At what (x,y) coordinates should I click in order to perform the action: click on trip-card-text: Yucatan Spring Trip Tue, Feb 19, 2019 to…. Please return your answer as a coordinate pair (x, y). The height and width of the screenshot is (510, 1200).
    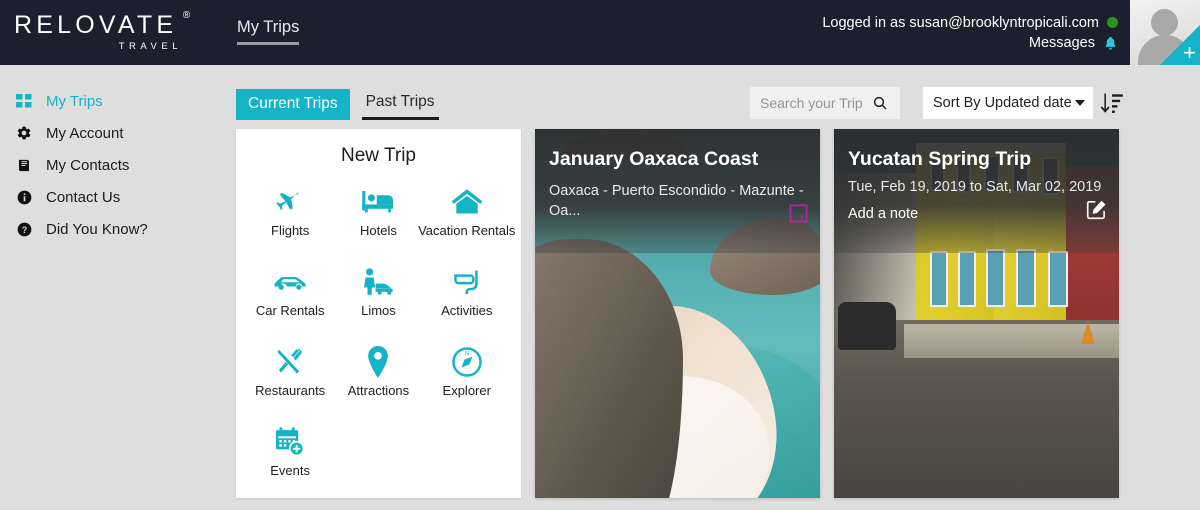
    Looking at the image, I should click on (976, 184).